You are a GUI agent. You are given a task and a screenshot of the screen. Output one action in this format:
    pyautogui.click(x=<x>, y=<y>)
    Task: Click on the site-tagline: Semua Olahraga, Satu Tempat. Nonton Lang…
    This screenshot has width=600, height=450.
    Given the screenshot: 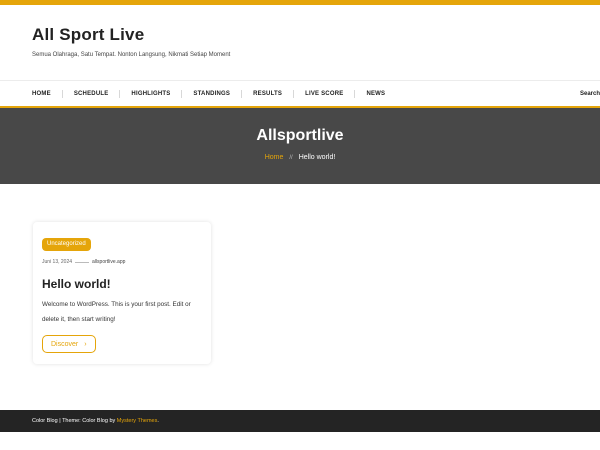 What is the action you would take?
    pyautogui.click(x=131, y=55)
    